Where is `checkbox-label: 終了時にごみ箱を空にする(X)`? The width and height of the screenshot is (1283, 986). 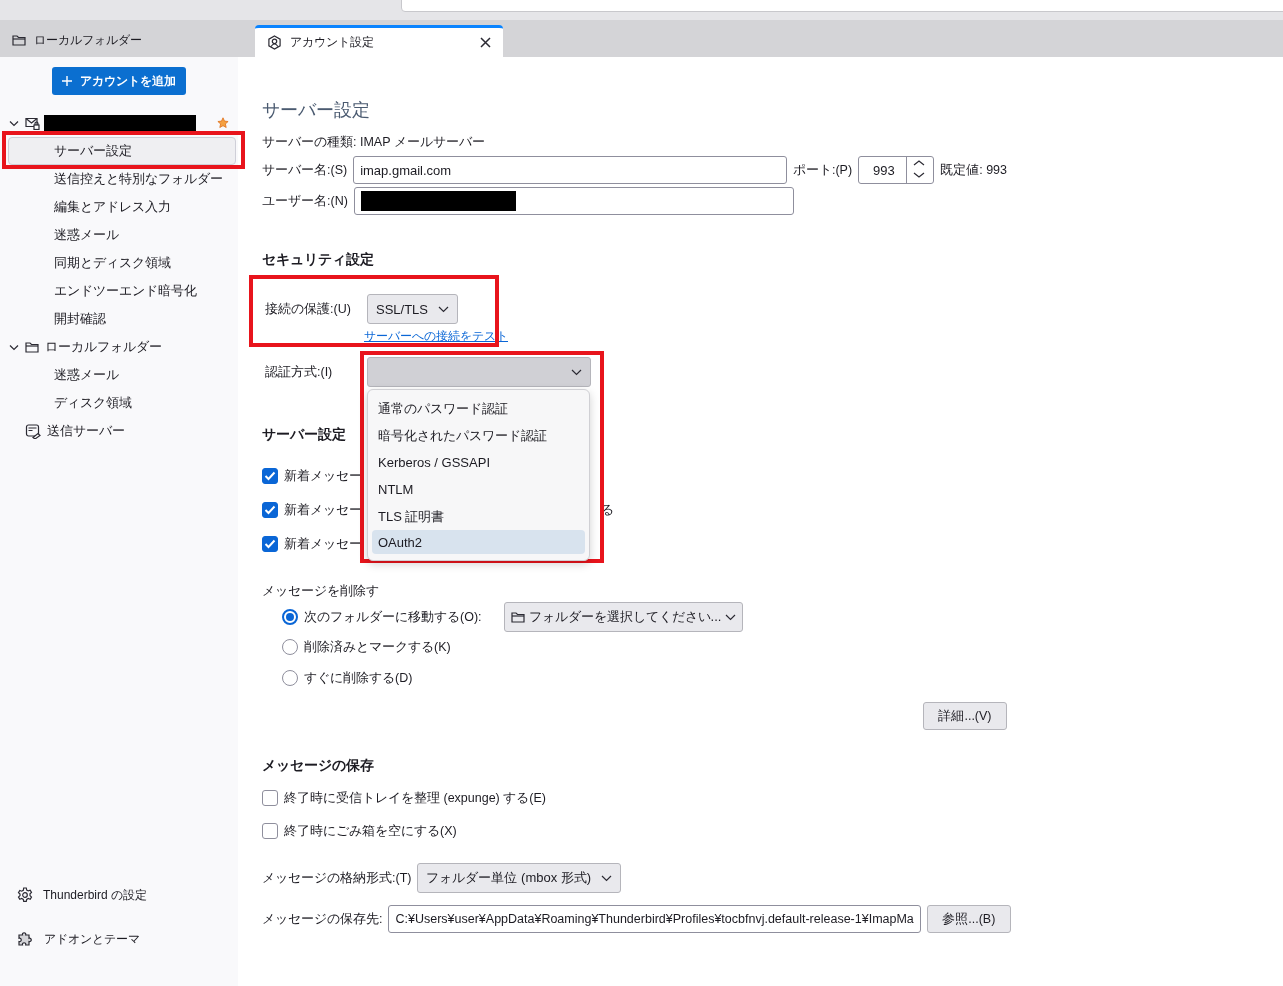
checkbox-label: 終了時にごみ箱を空にする(X) is located at coordinates (370, 831).